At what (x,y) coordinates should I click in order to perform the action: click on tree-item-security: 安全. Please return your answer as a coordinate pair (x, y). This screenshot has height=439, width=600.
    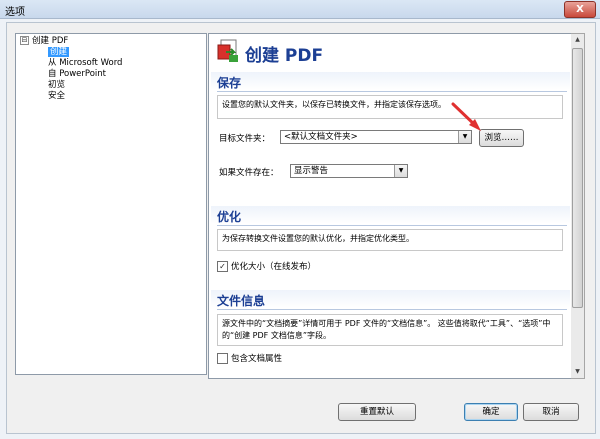
    Looking at the image, I should click on (56, 96).